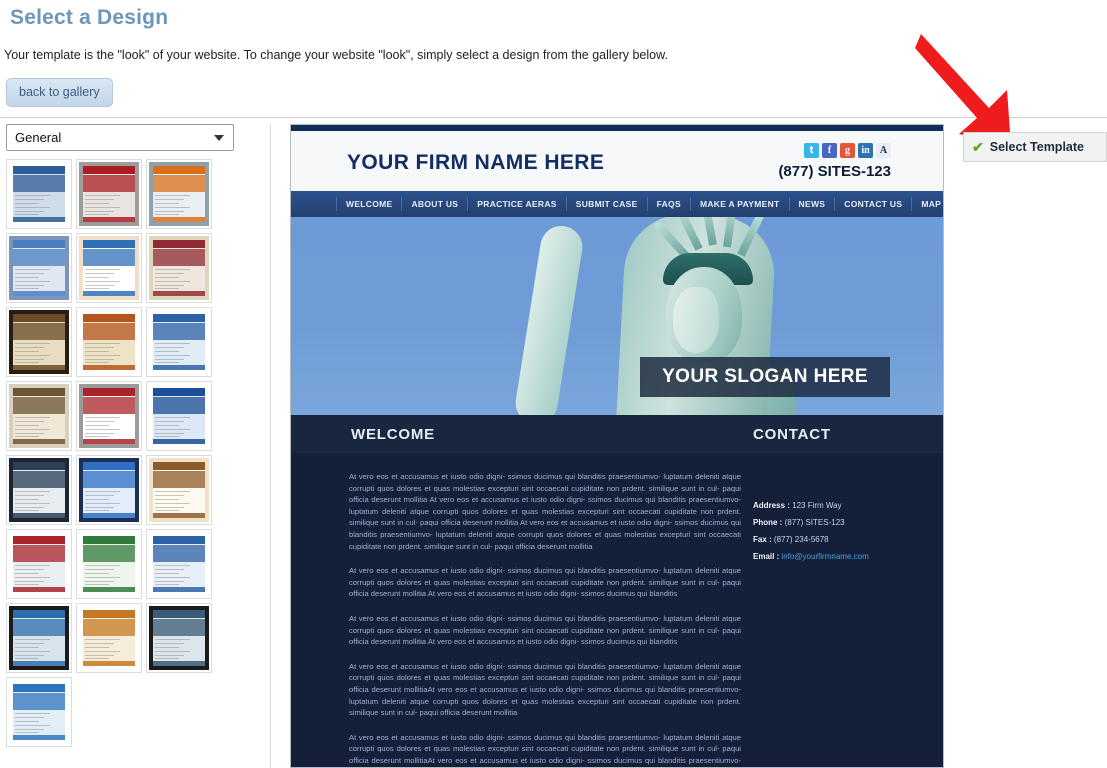 The width and height of the screenshot is (1107, 768). I want to click on nav-item-about-us: ABOUT US, so click(435, 204).